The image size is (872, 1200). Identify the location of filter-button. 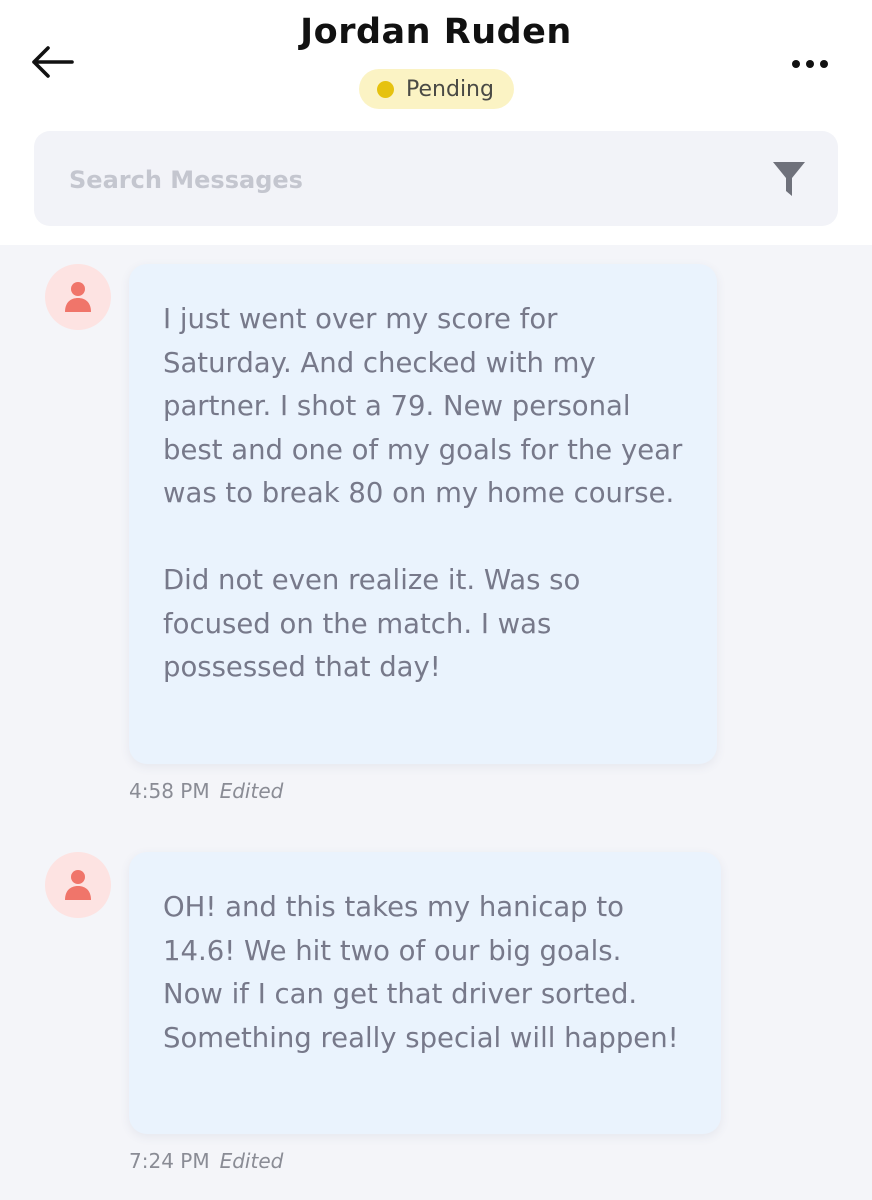
(789, 179).